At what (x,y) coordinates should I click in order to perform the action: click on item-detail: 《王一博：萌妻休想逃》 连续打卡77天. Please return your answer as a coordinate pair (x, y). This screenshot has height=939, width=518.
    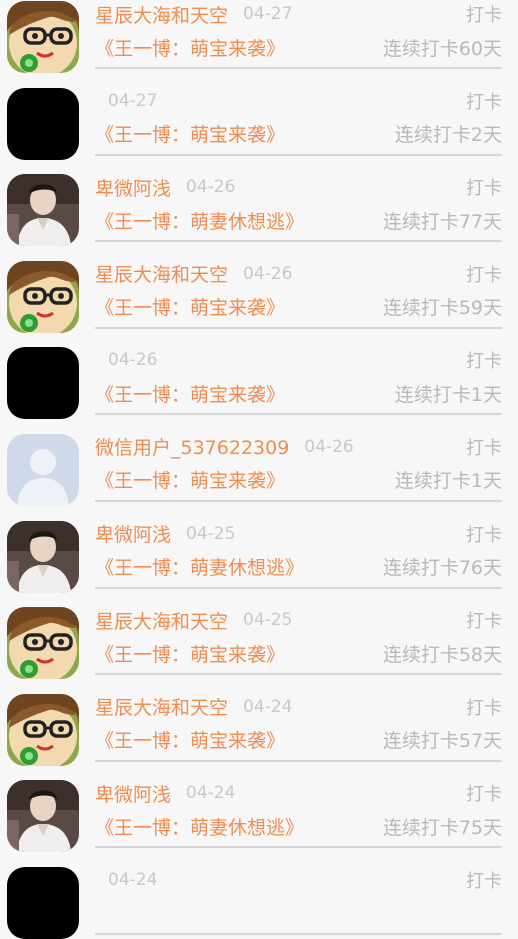
    Looking at the image, I should click on (298, 220).